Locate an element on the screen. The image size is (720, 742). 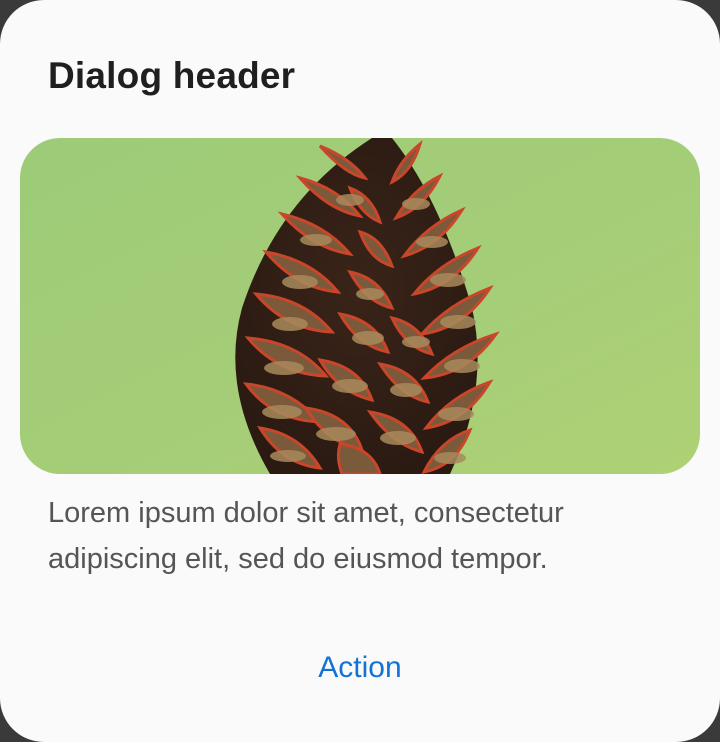
action-button: Action is located at coordinates (360, 668).